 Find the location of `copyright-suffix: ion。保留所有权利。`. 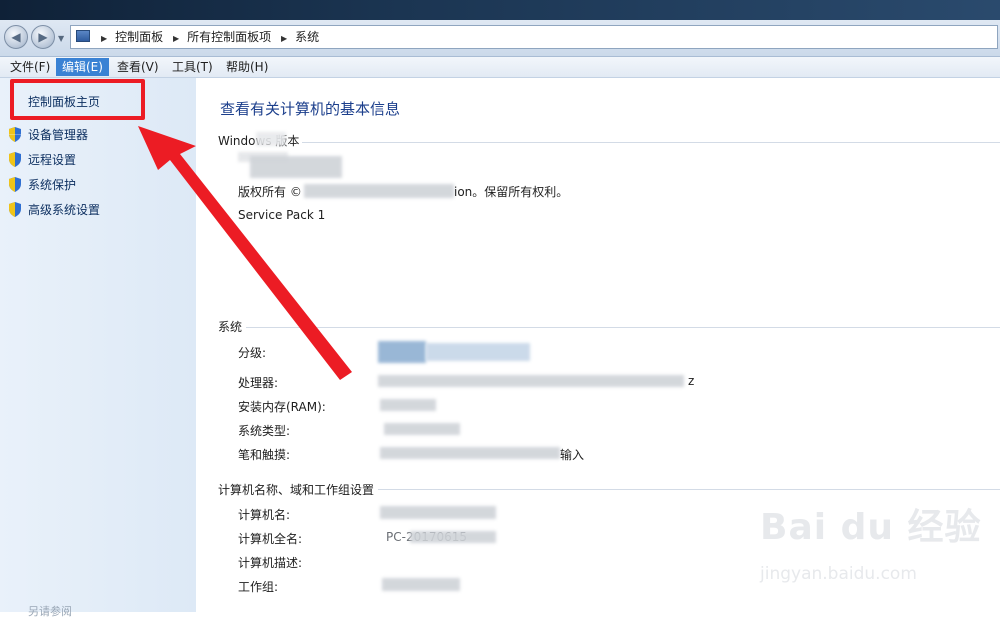

copyright-suffix: ion。保留所有权利。 is located at coordinates (511, 192).